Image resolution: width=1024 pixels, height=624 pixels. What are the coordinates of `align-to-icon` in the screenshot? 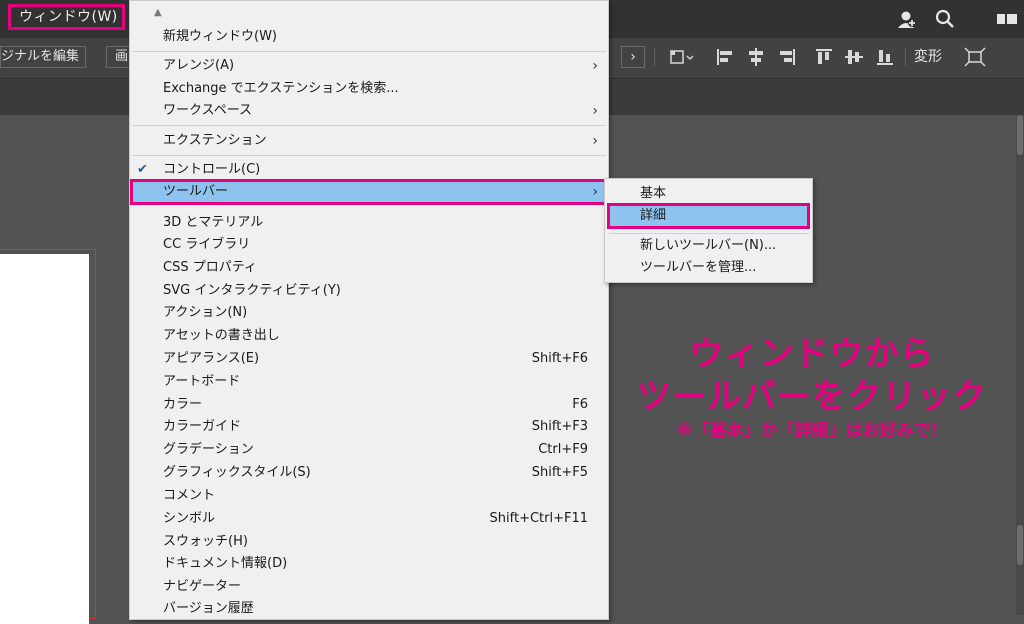 It's located at (683, 57).